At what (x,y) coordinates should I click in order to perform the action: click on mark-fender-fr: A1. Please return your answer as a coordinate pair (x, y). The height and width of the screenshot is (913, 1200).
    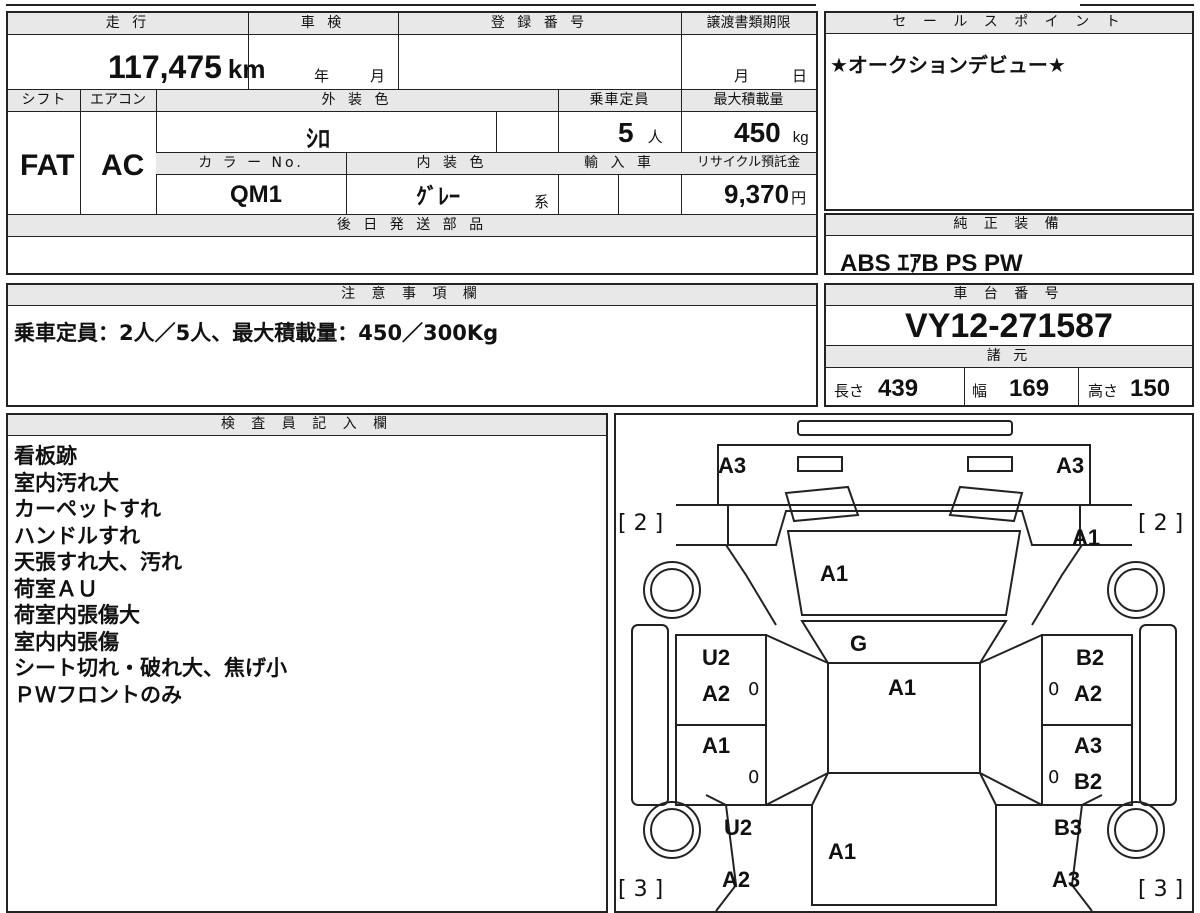
    Looking at the image, I should click on (1086, 537).